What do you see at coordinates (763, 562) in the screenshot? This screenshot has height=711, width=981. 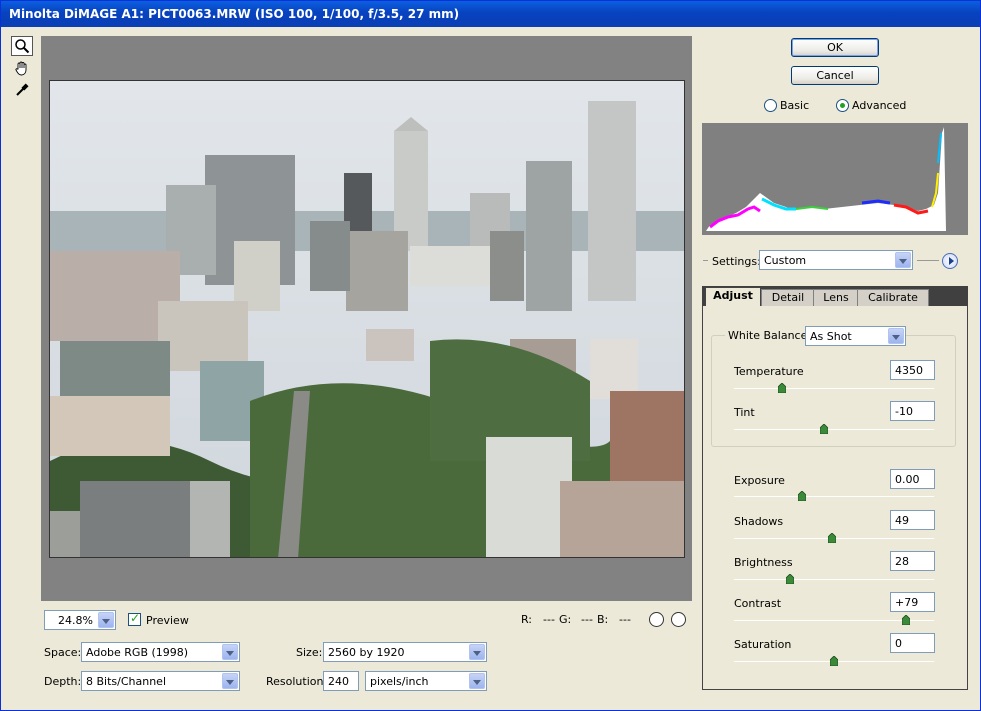 I see `brightness-label: Brightness` at bounding box center [763, 562].